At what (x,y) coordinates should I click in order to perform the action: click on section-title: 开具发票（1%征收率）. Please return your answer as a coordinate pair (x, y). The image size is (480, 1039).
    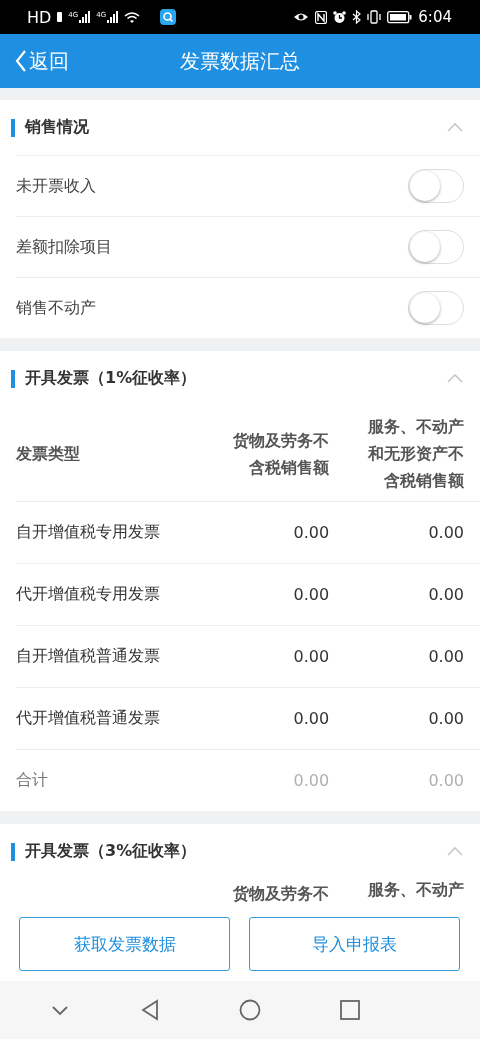
    Looking at the image, I should click on (111, 378).